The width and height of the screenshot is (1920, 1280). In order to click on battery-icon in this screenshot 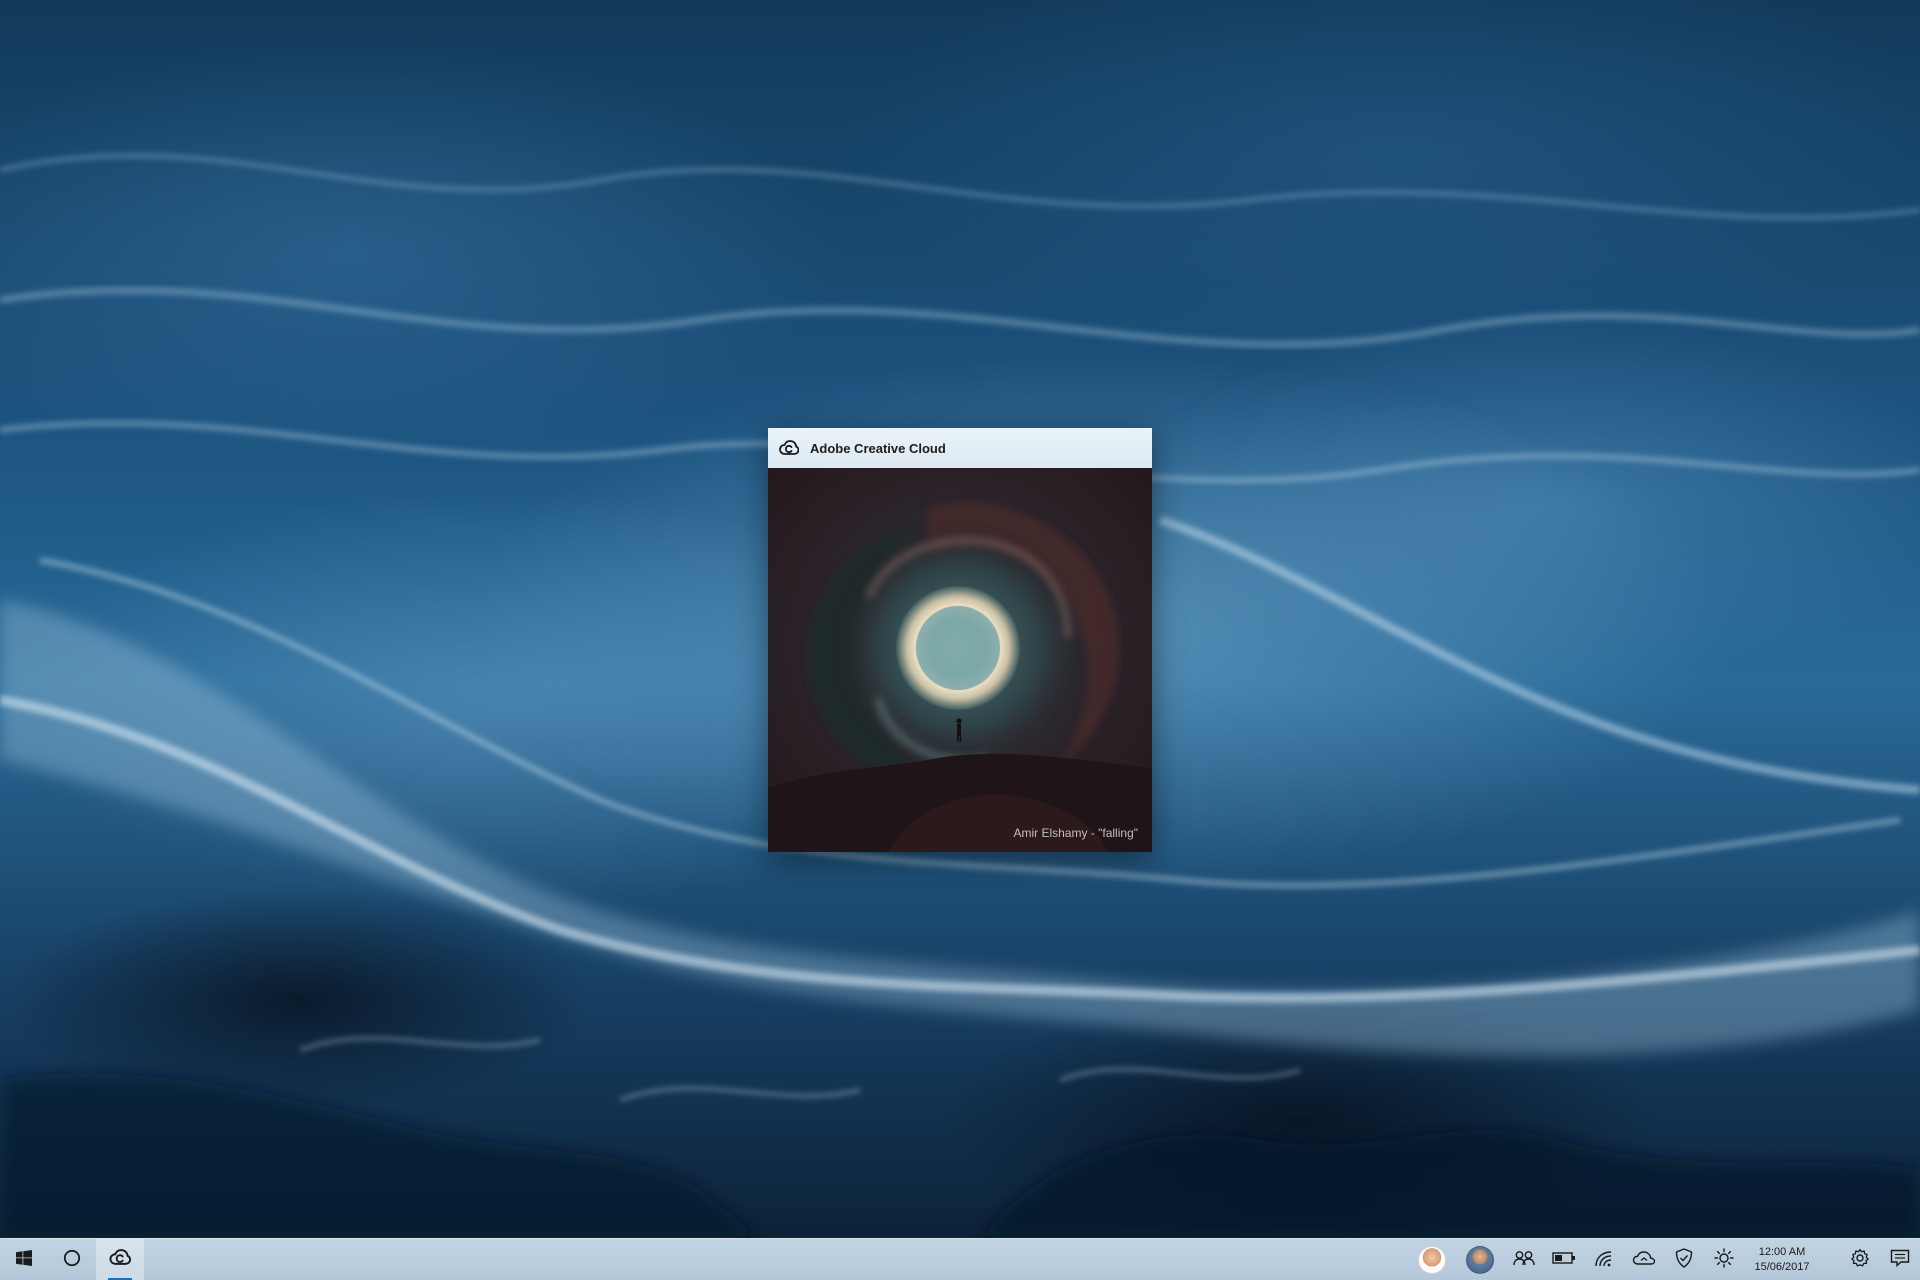, I will do `click(1564, 1259)`.